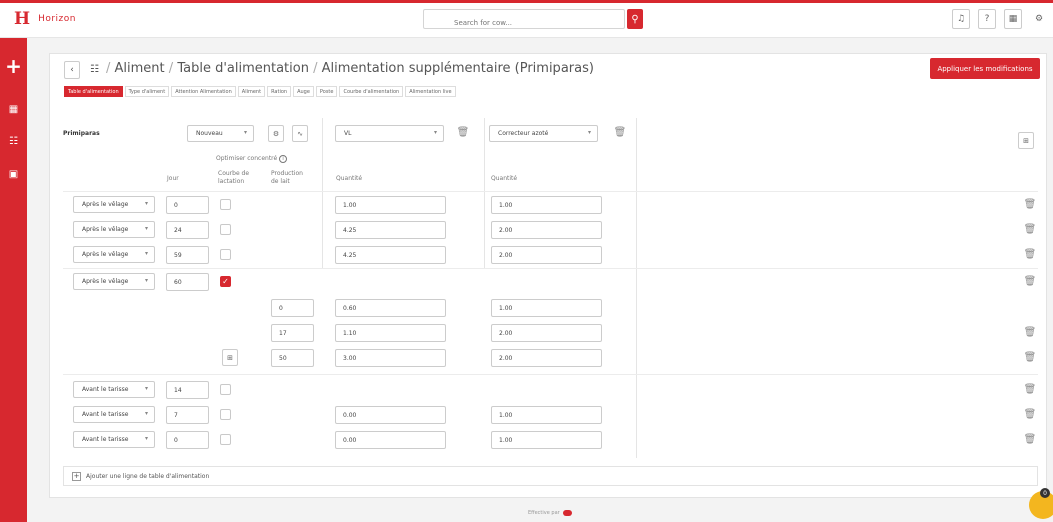 Image resolution: width=1053 pixels, height=522 pixels. I want to click on col-header-quantity: Quantité, so click(504, 178).